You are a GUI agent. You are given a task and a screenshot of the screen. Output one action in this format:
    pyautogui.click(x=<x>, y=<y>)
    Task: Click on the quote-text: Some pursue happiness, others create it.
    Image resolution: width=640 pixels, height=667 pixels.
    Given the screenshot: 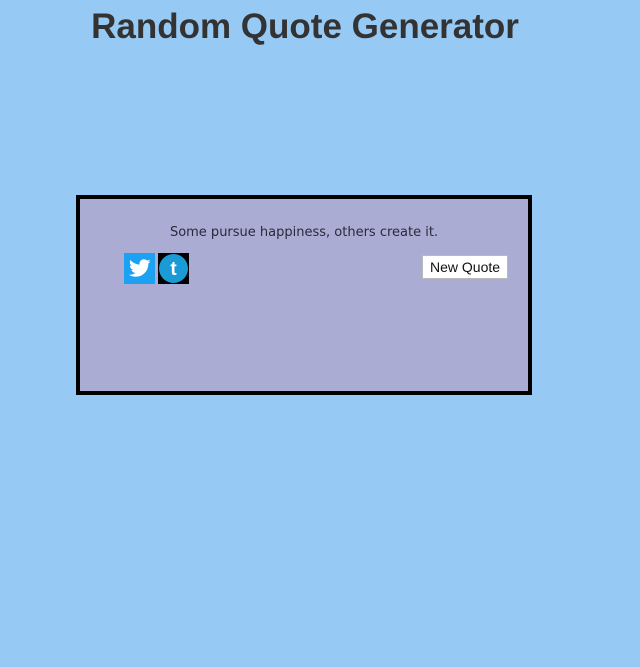 What is the action you would take?
    pyautogui.click(x=304, y=232)
    